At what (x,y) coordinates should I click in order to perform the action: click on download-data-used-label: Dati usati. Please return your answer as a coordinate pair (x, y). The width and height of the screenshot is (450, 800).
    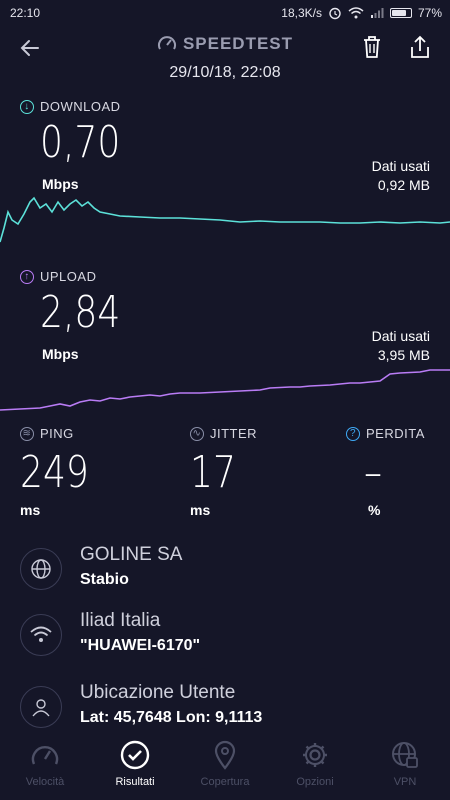
    Looking at the image, I should click on (400, 166).